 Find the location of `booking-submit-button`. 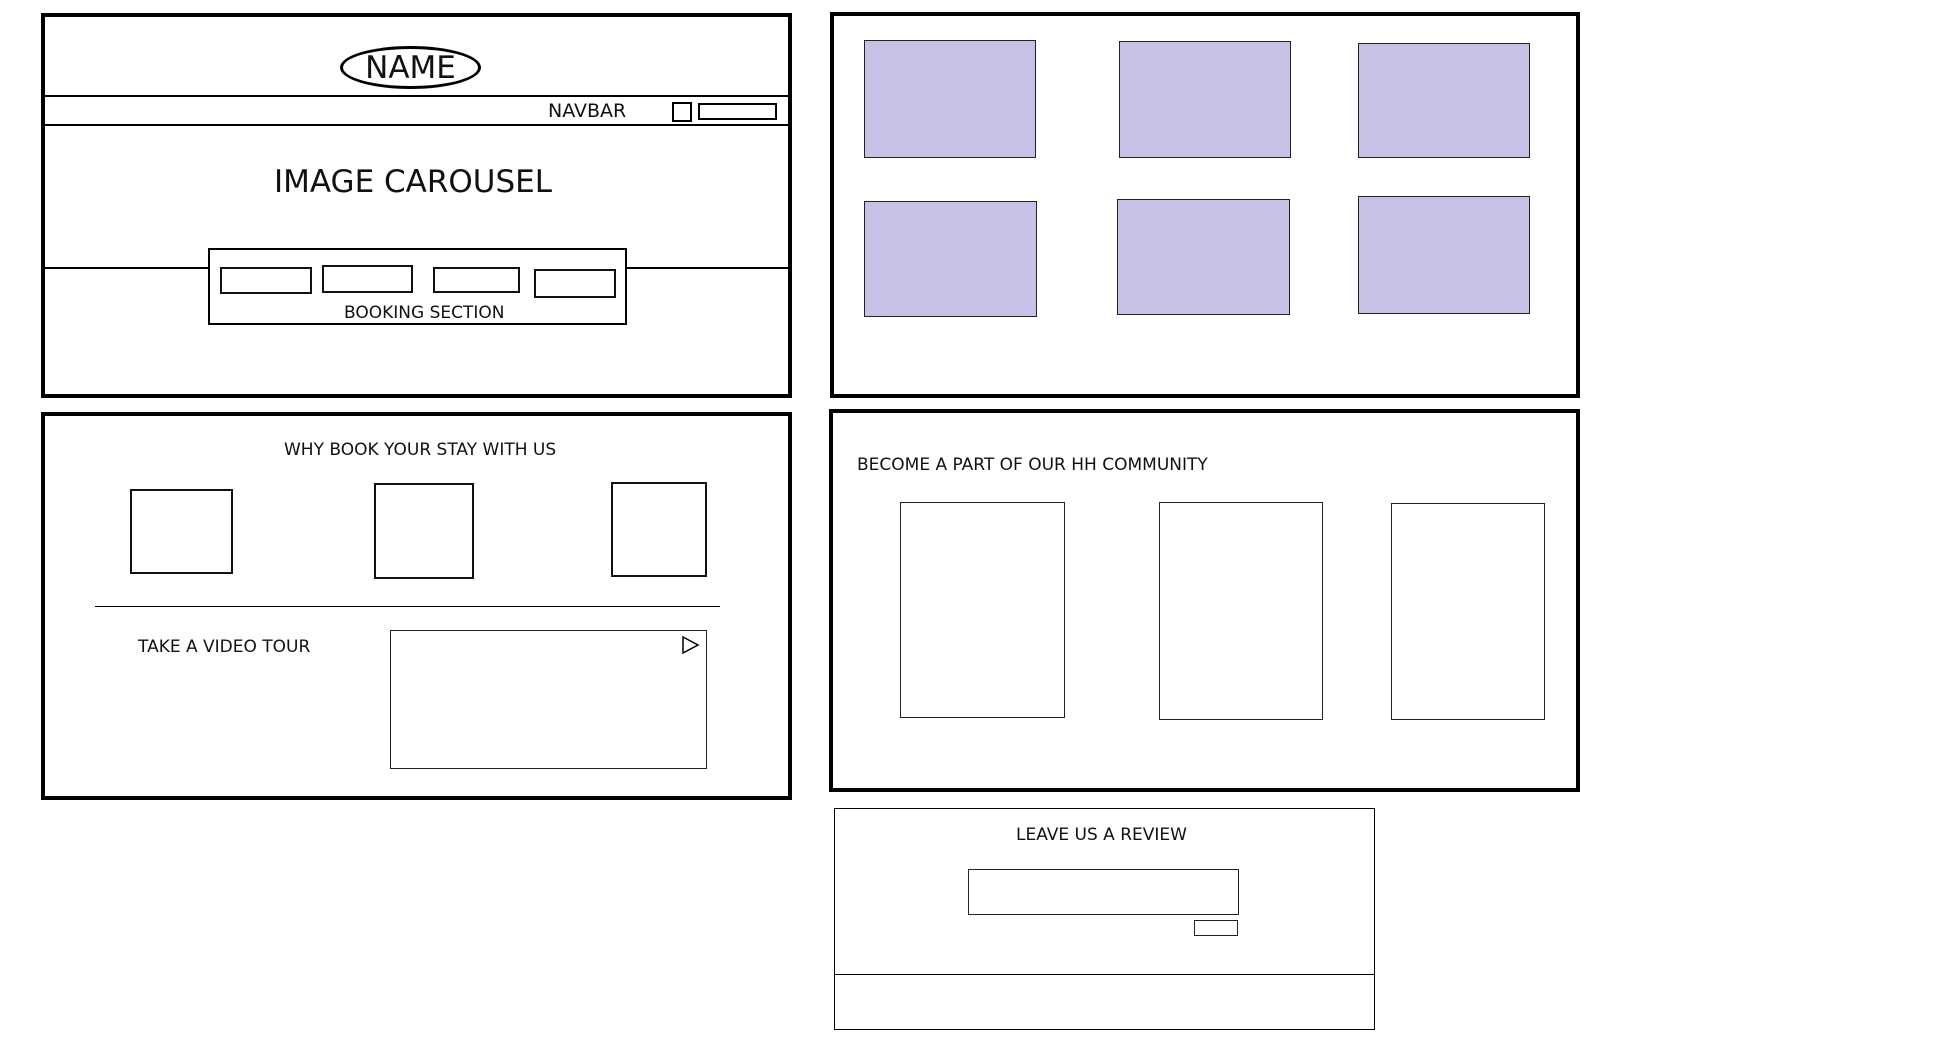

booking-submit-button is located at coordinates (575, 283).